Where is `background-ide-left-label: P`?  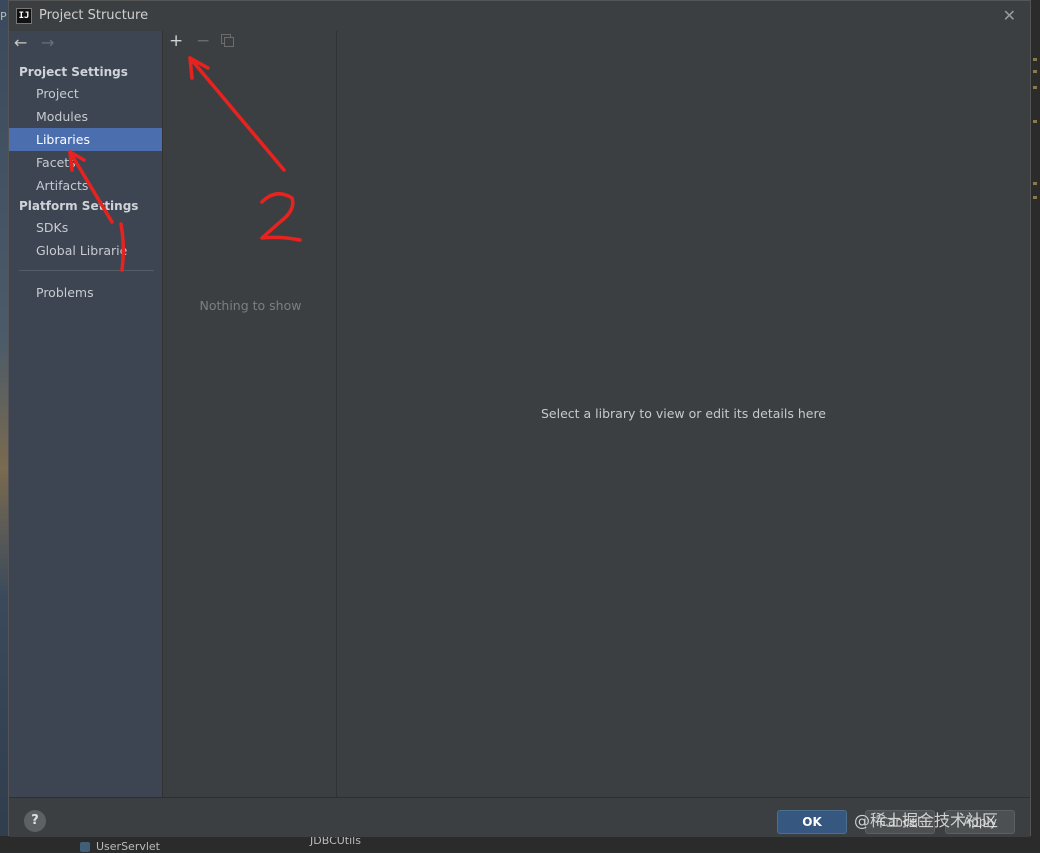
background-ide-left-label: P is located at coordinates (3, 16).